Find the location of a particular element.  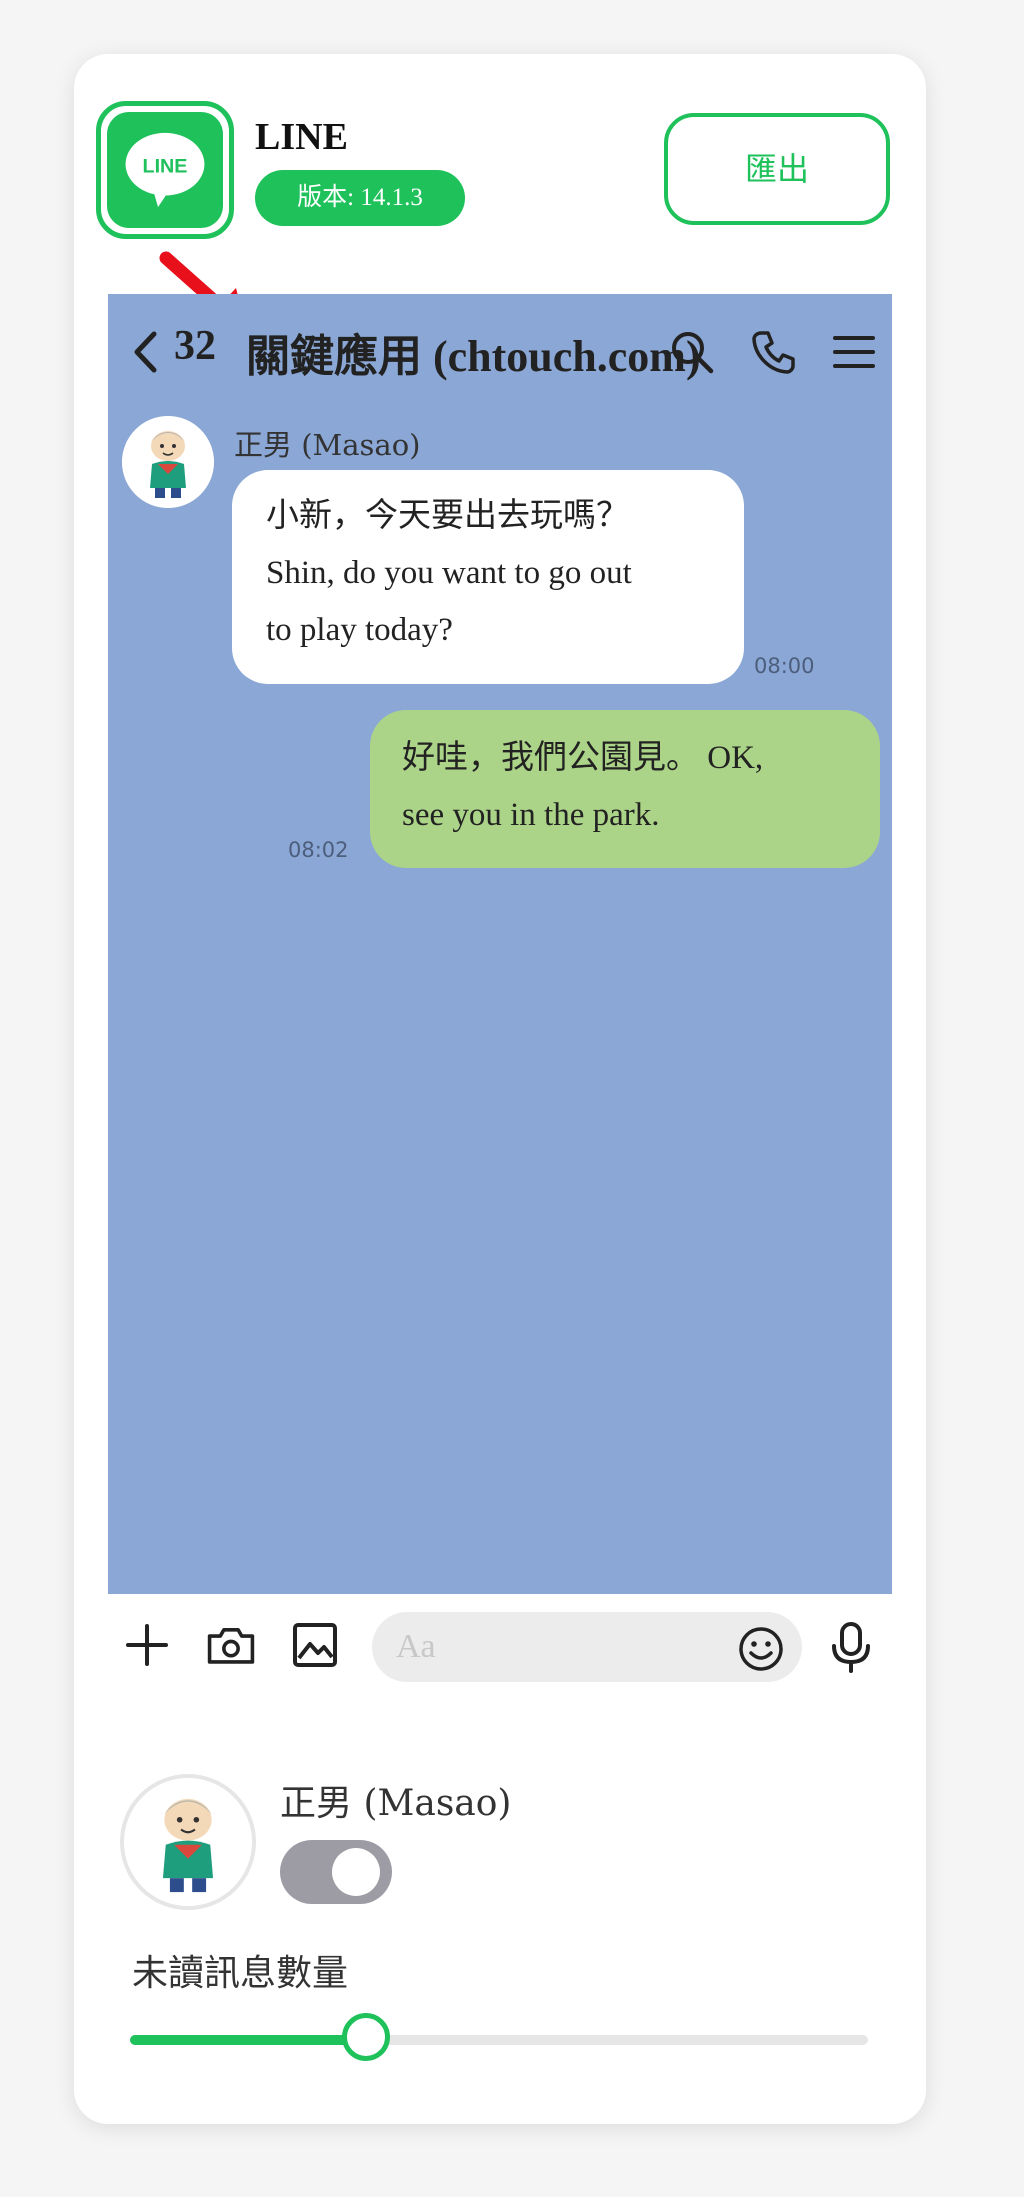

chat-header: 32 關鍵應用 (chtouch.com) is located at coordinates (500, 352).